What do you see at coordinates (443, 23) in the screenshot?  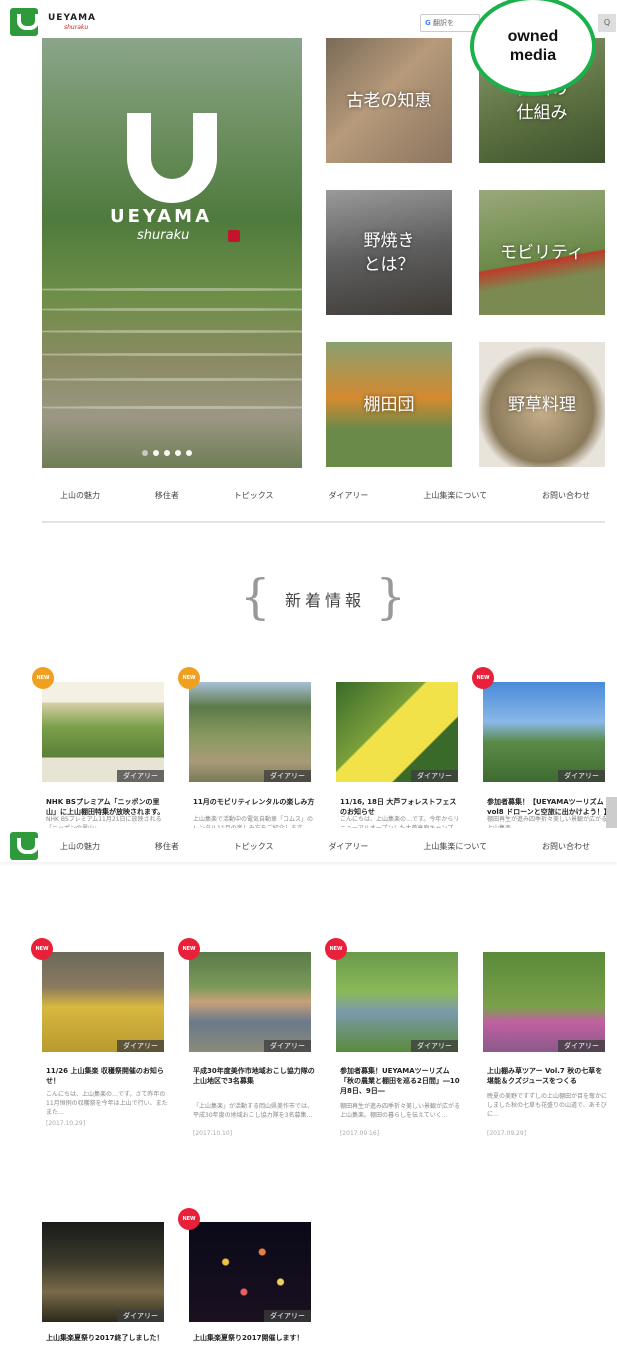 I see `search-label: 翻訳を` at bounding box center [443, 23].